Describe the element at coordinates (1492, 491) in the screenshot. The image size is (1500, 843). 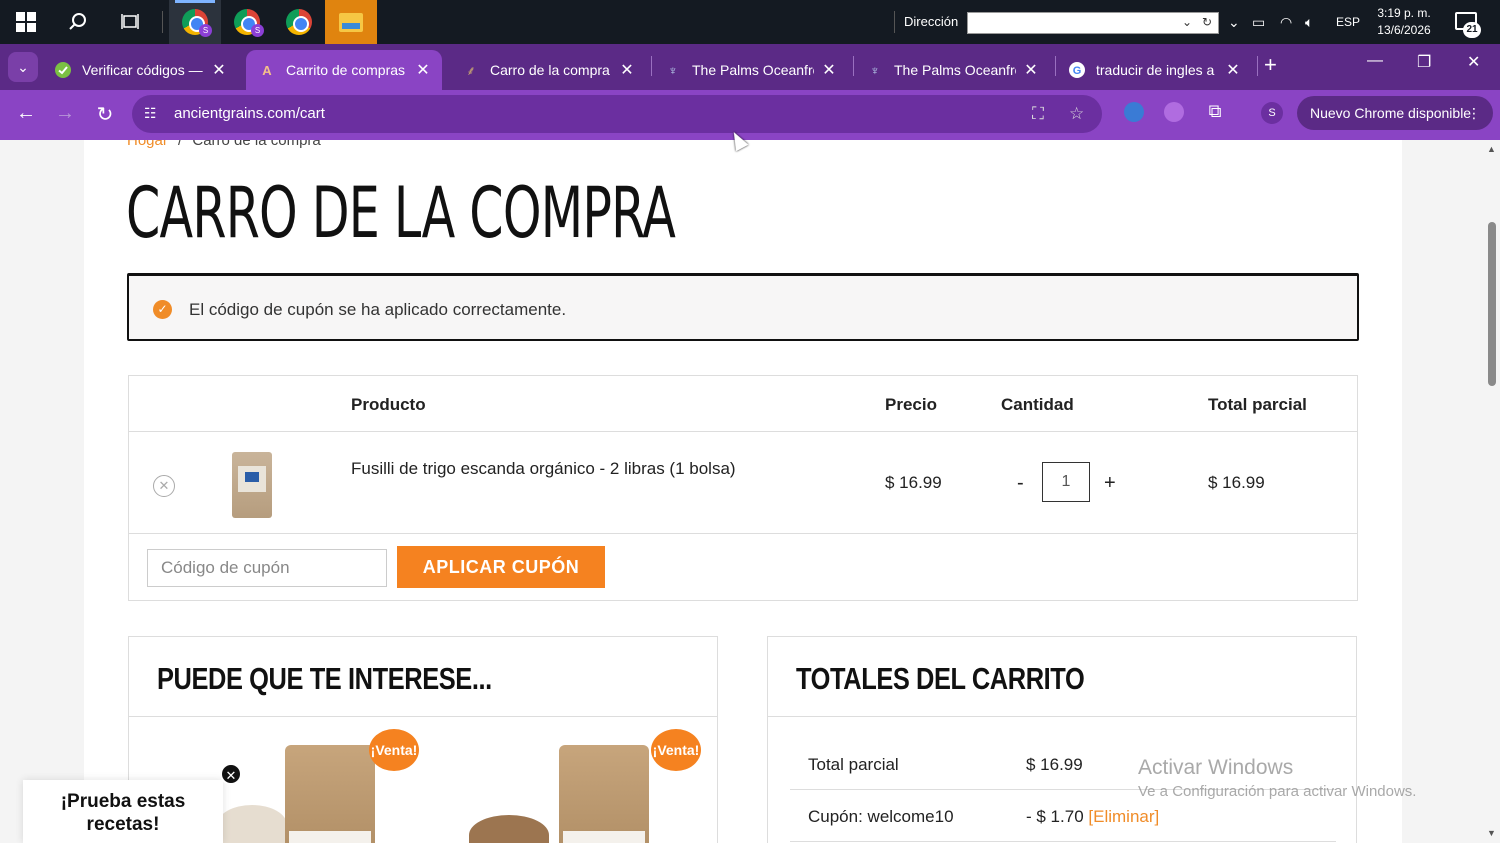
I see `page-scrollbar: ▲ ▼` at that location.